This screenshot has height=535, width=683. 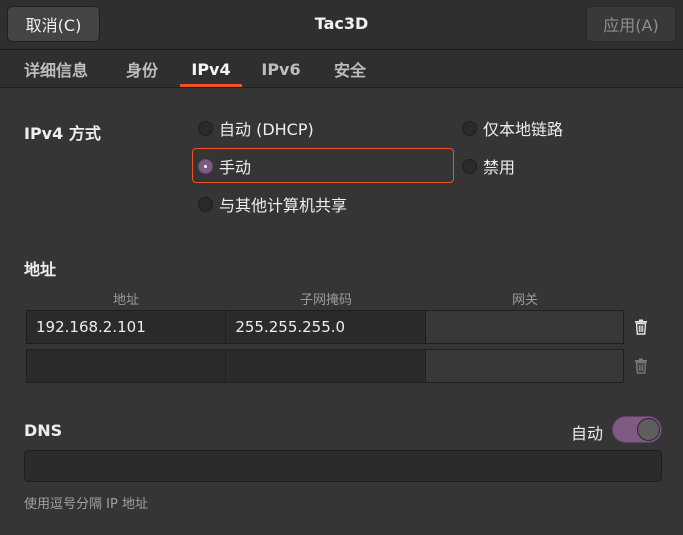 I want to click on address-row, so click(x=325, y=366).